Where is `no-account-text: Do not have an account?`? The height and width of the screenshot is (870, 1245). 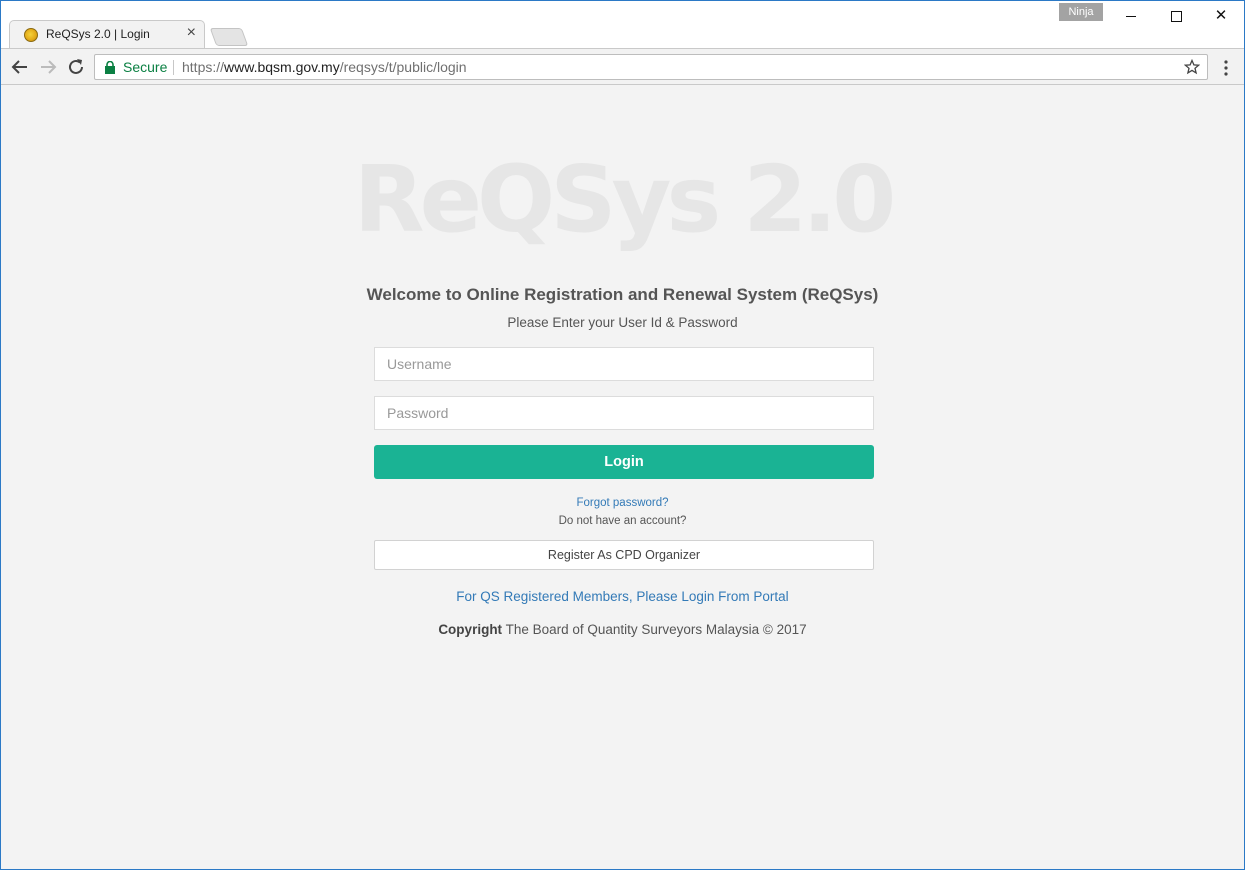
no-account-text: Do not have an account? is located at coordinates (622, 521).